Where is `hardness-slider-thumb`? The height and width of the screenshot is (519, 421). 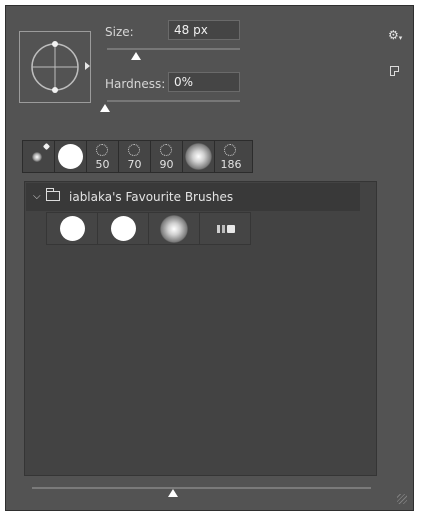 hardness-slider-thumb is located at coordinates (105, 108).